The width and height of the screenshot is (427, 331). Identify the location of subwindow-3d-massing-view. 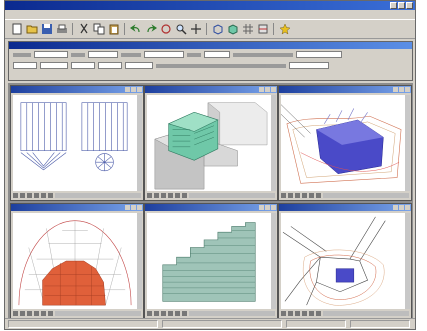
(211, 143).